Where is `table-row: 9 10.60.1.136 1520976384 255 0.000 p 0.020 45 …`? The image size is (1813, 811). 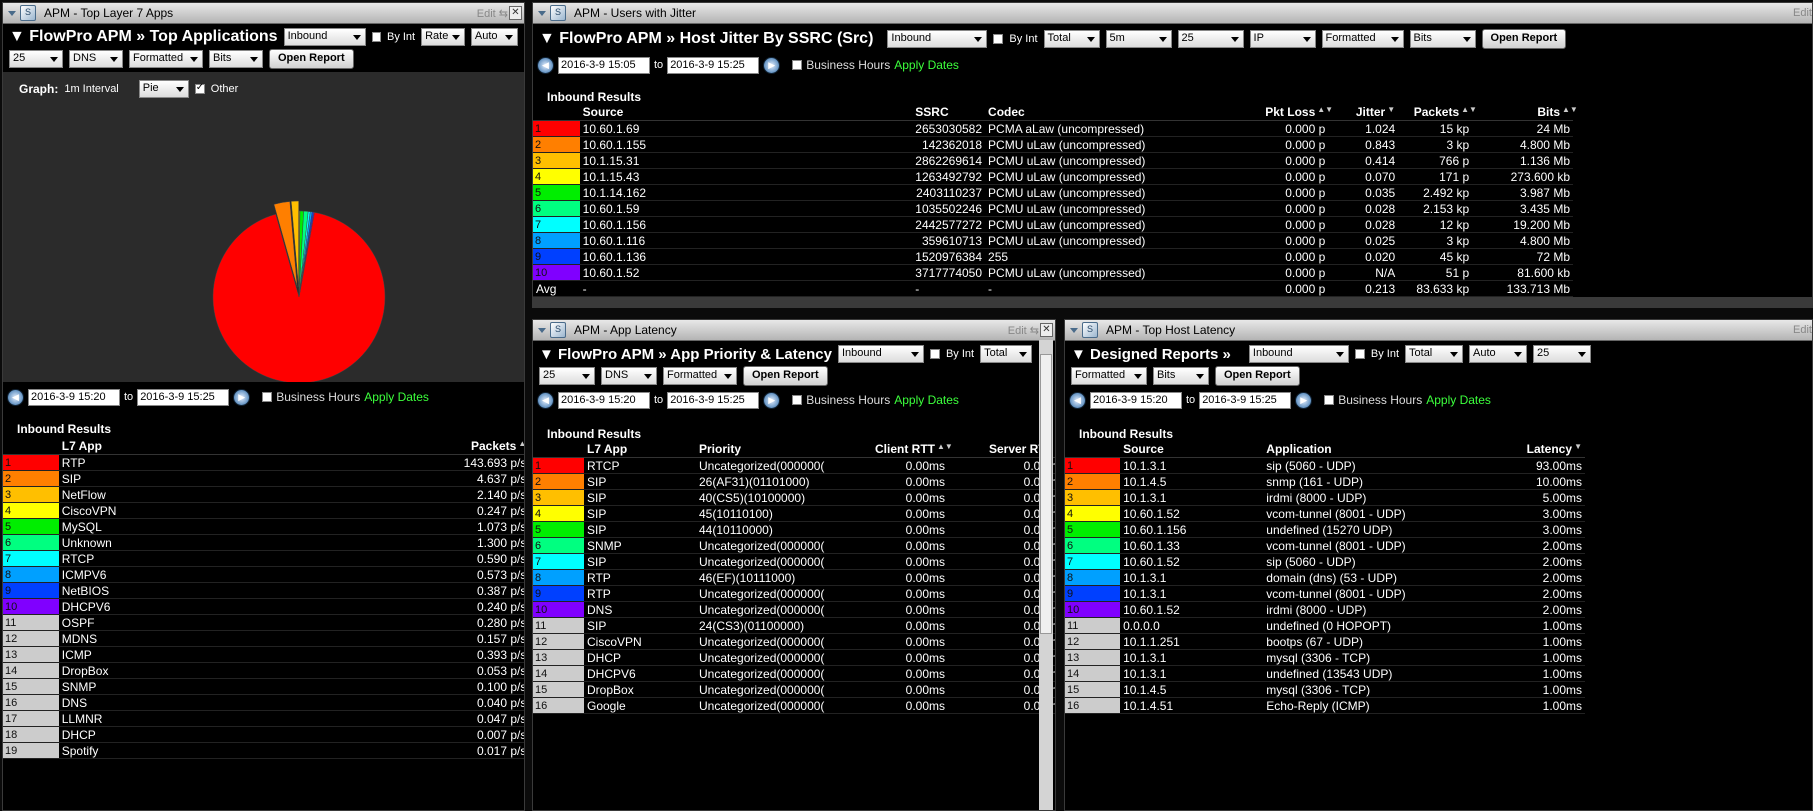 table-row: 9 10.60.1.136 1520976384 255 0.000 p 0.020 45 … is located at coordinates (1053, 256).